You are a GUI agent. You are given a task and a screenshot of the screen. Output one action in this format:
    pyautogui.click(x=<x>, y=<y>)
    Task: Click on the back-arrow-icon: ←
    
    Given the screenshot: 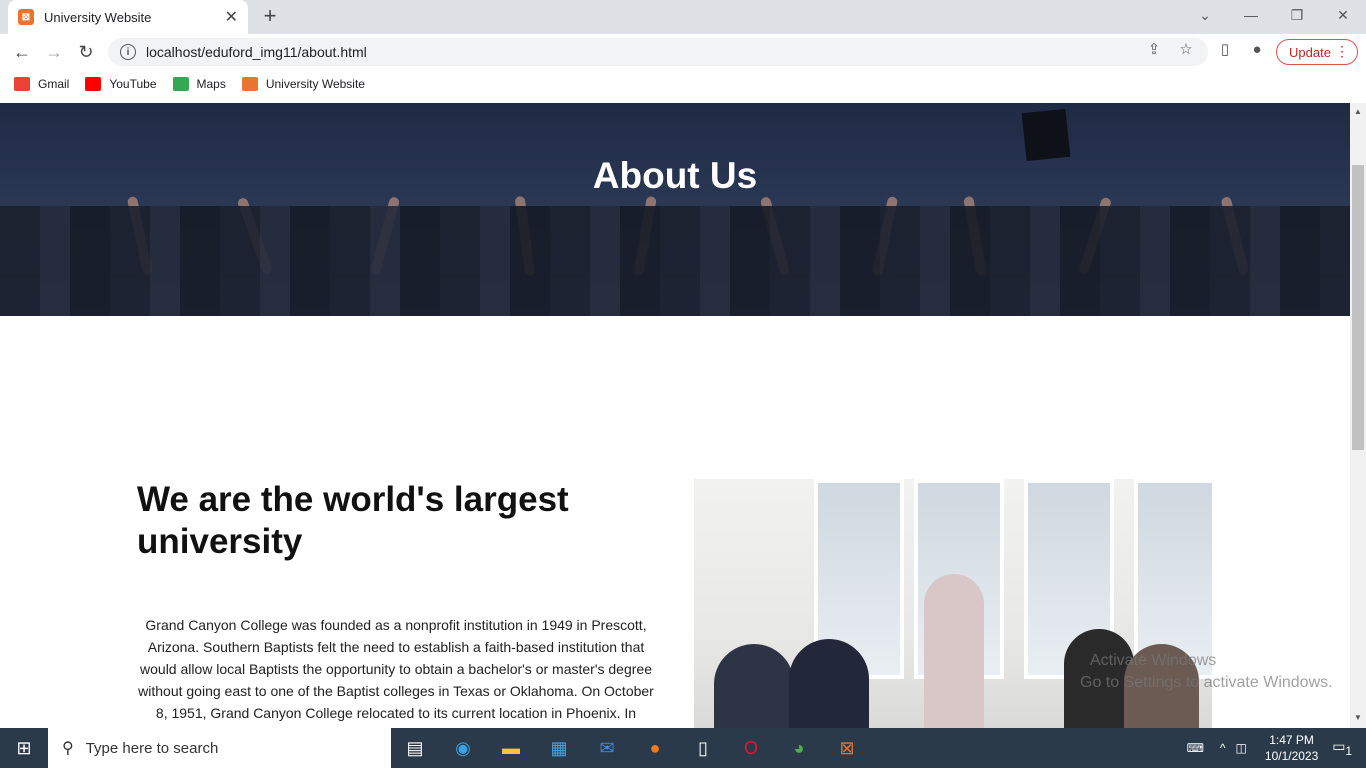 What is the action you would take?
    pyautogui.click(x=22, y=52)
    